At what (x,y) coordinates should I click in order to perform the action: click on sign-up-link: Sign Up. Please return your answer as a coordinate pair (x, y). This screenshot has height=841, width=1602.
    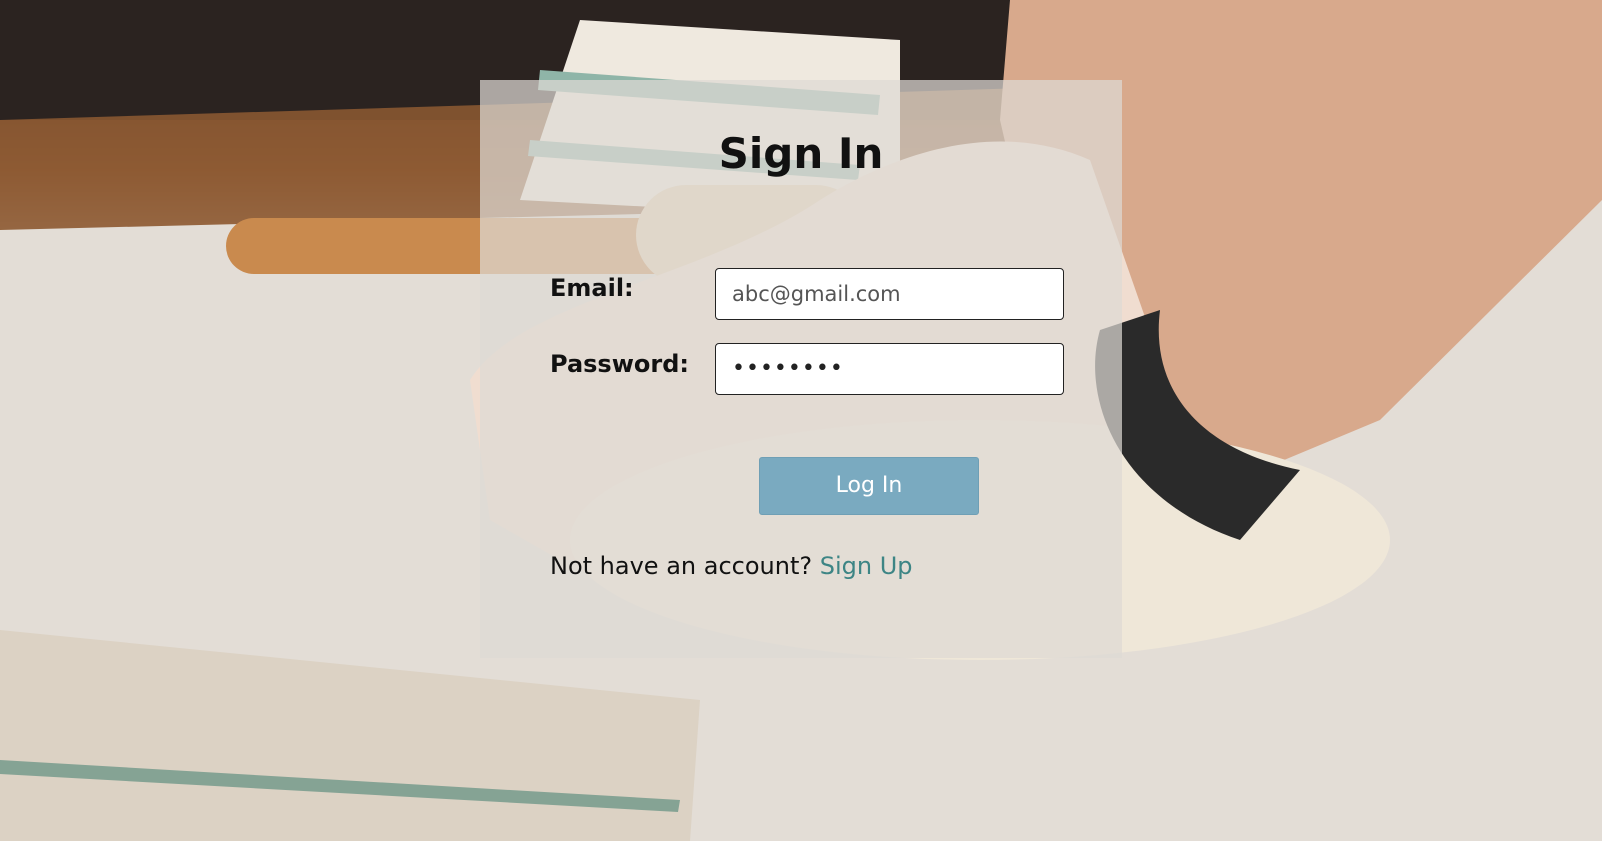
    Looking at the image, I should click on (866, 566).